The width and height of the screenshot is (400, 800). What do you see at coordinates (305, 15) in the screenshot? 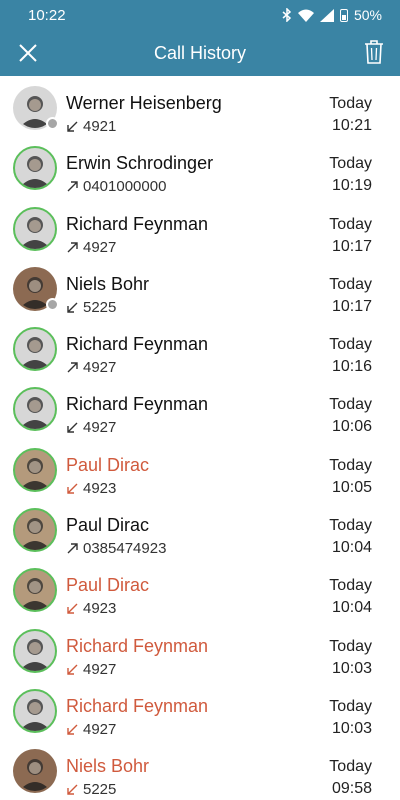
I see `wifi-icon` at bounding box center [305, 15].